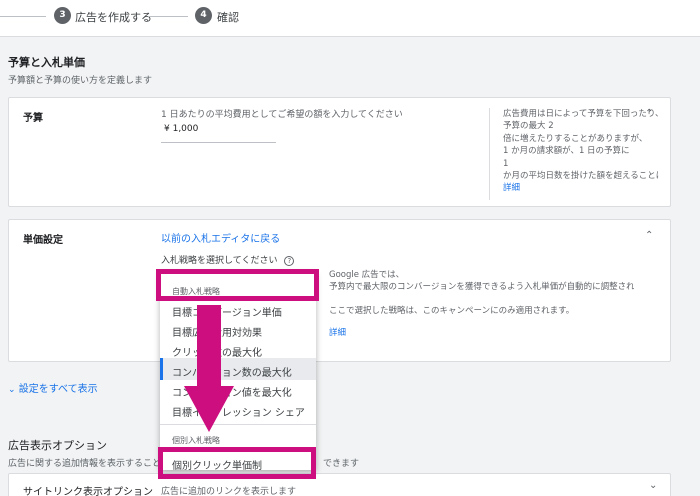 The height and width of the screenshot is (496, 700). Describe the element at coordinates (227, 311) in the screenshot. I see `dropdown-item-target-cpa: 目標コンバージョン単価` at that location.